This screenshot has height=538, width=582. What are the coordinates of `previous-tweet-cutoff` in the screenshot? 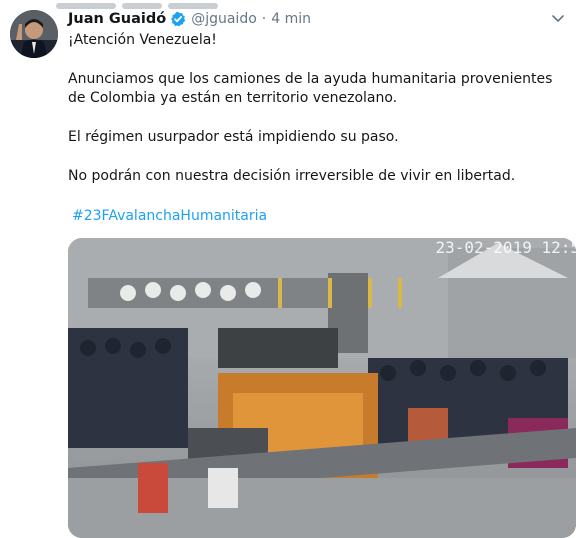 It's located at (146, 4).